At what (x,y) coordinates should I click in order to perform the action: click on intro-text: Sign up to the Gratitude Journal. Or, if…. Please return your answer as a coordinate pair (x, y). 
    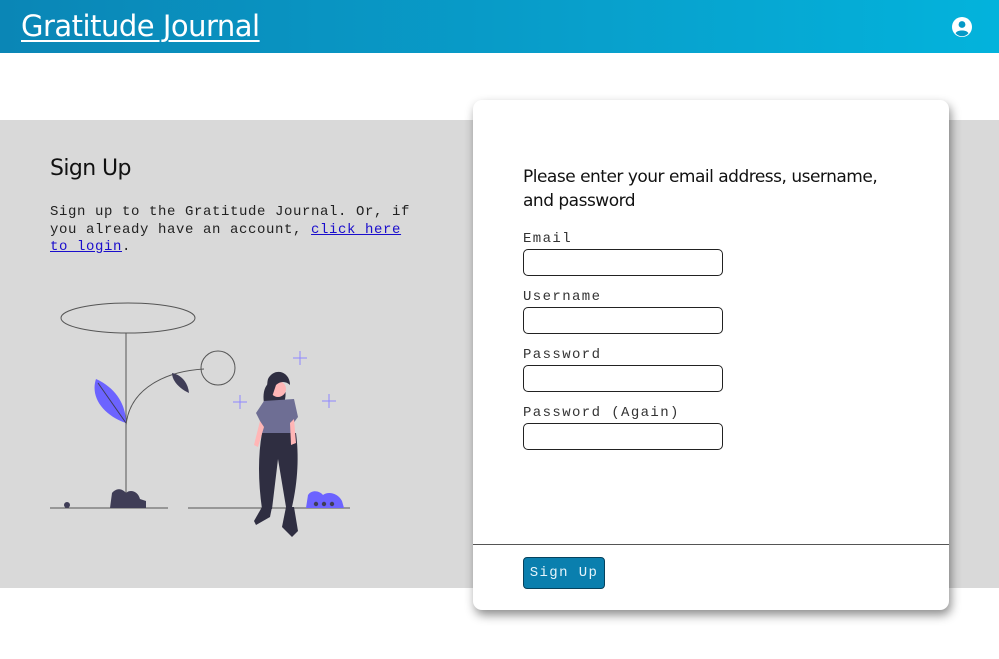
    Looking at the image, I should click on (234, 230).